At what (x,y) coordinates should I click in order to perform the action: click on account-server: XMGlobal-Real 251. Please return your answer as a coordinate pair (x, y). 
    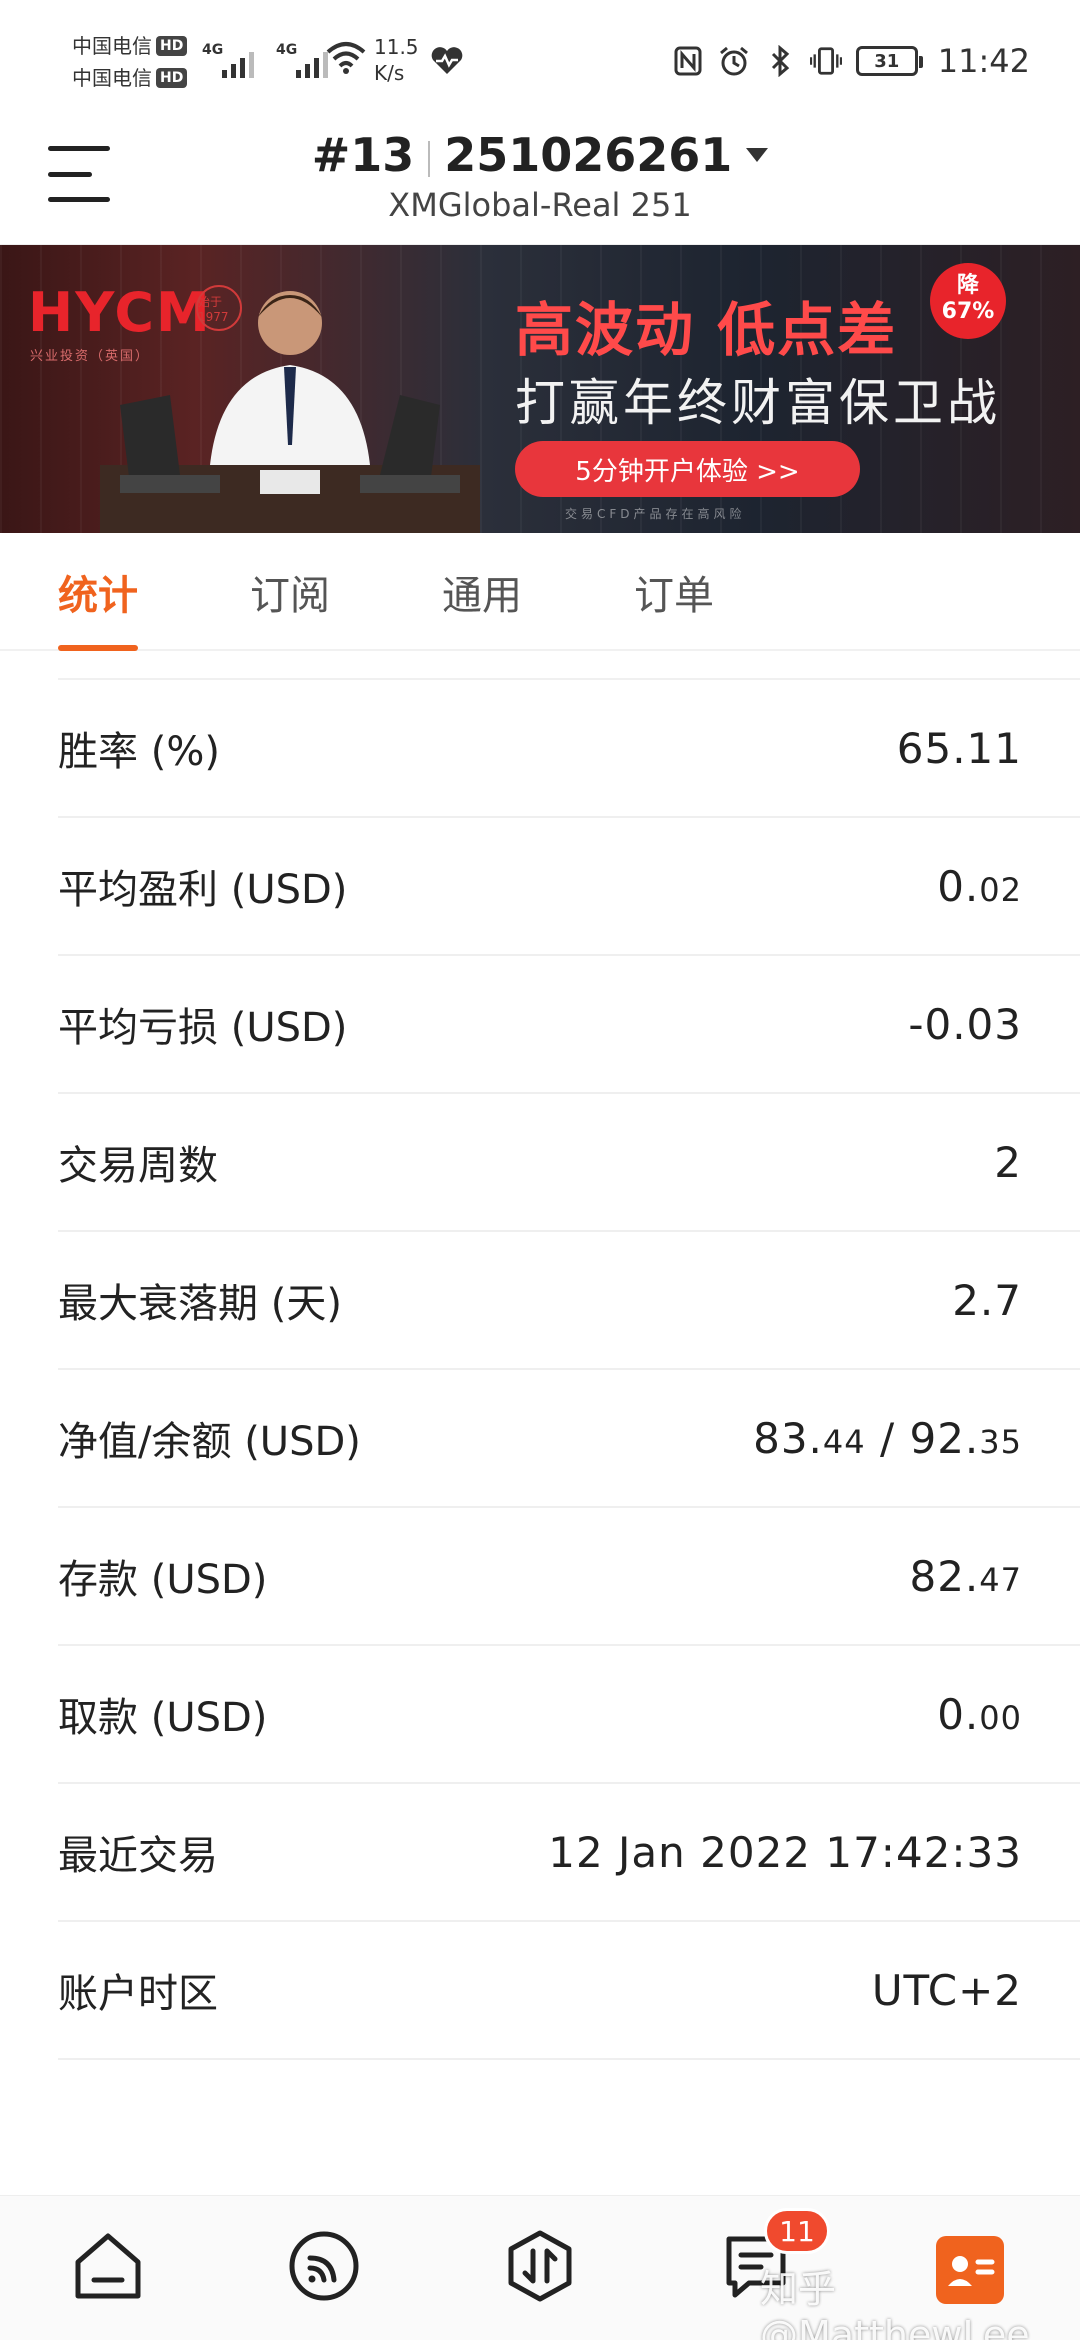
    Looking at the image, I should click on (540, 205).